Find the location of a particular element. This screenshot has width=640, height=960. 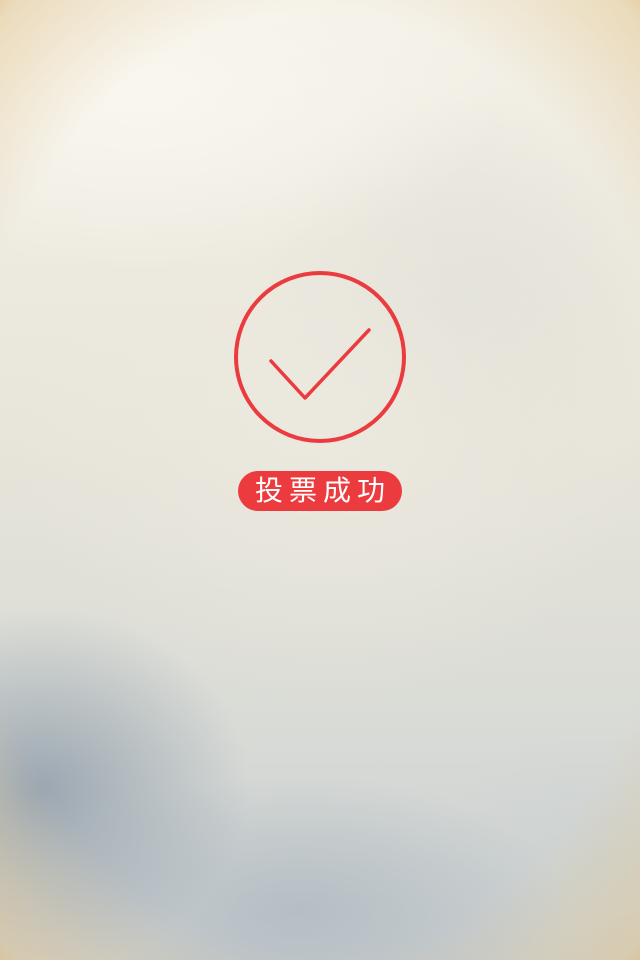

vote-success-badge: 投票成功 is located at coordinates (320, 491).